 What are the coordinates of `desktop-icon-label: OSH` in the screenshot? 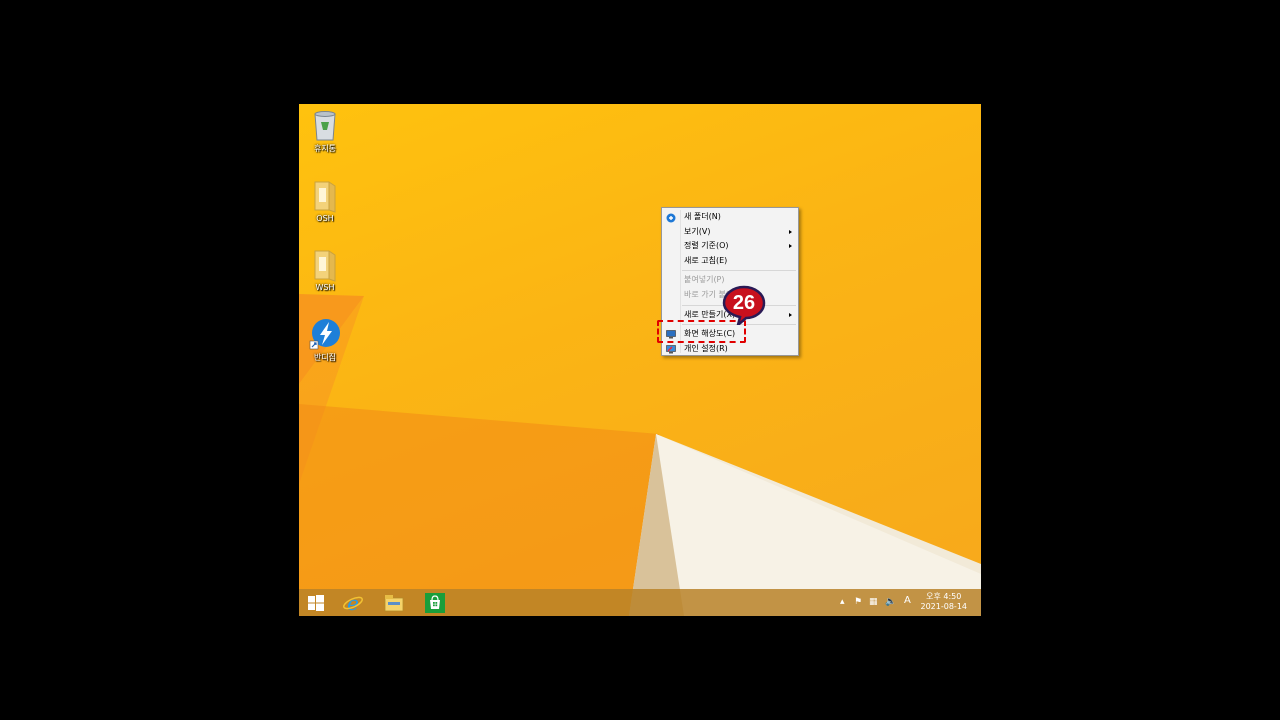 It's located at (325, 218).